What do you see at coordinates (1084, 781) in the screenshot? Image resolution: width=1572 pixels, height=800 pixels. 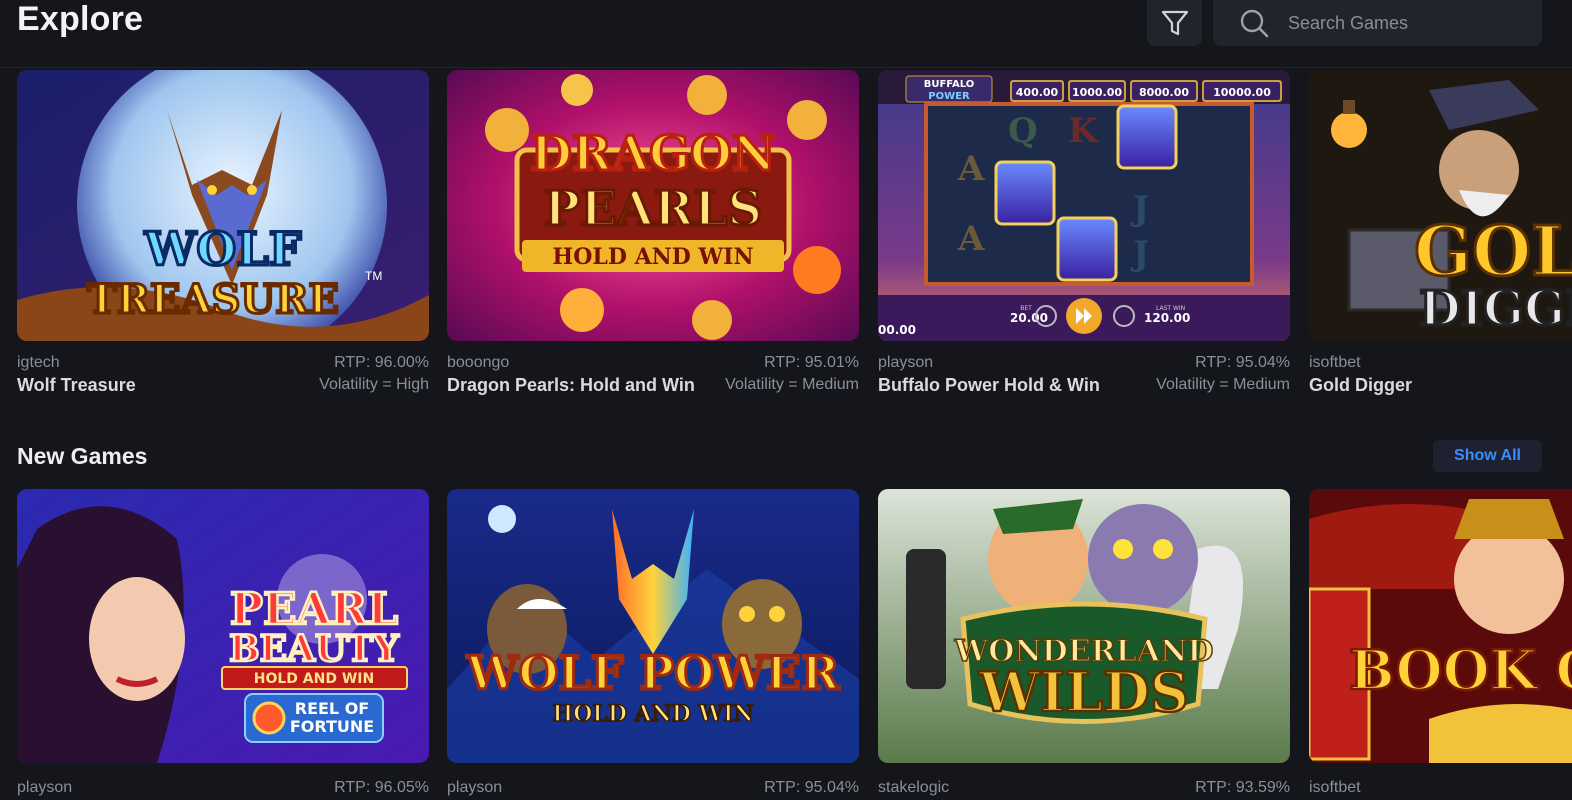 I see `game-meta: stakelogic RTP: 93.59%` at bounding box center [1084, 781].